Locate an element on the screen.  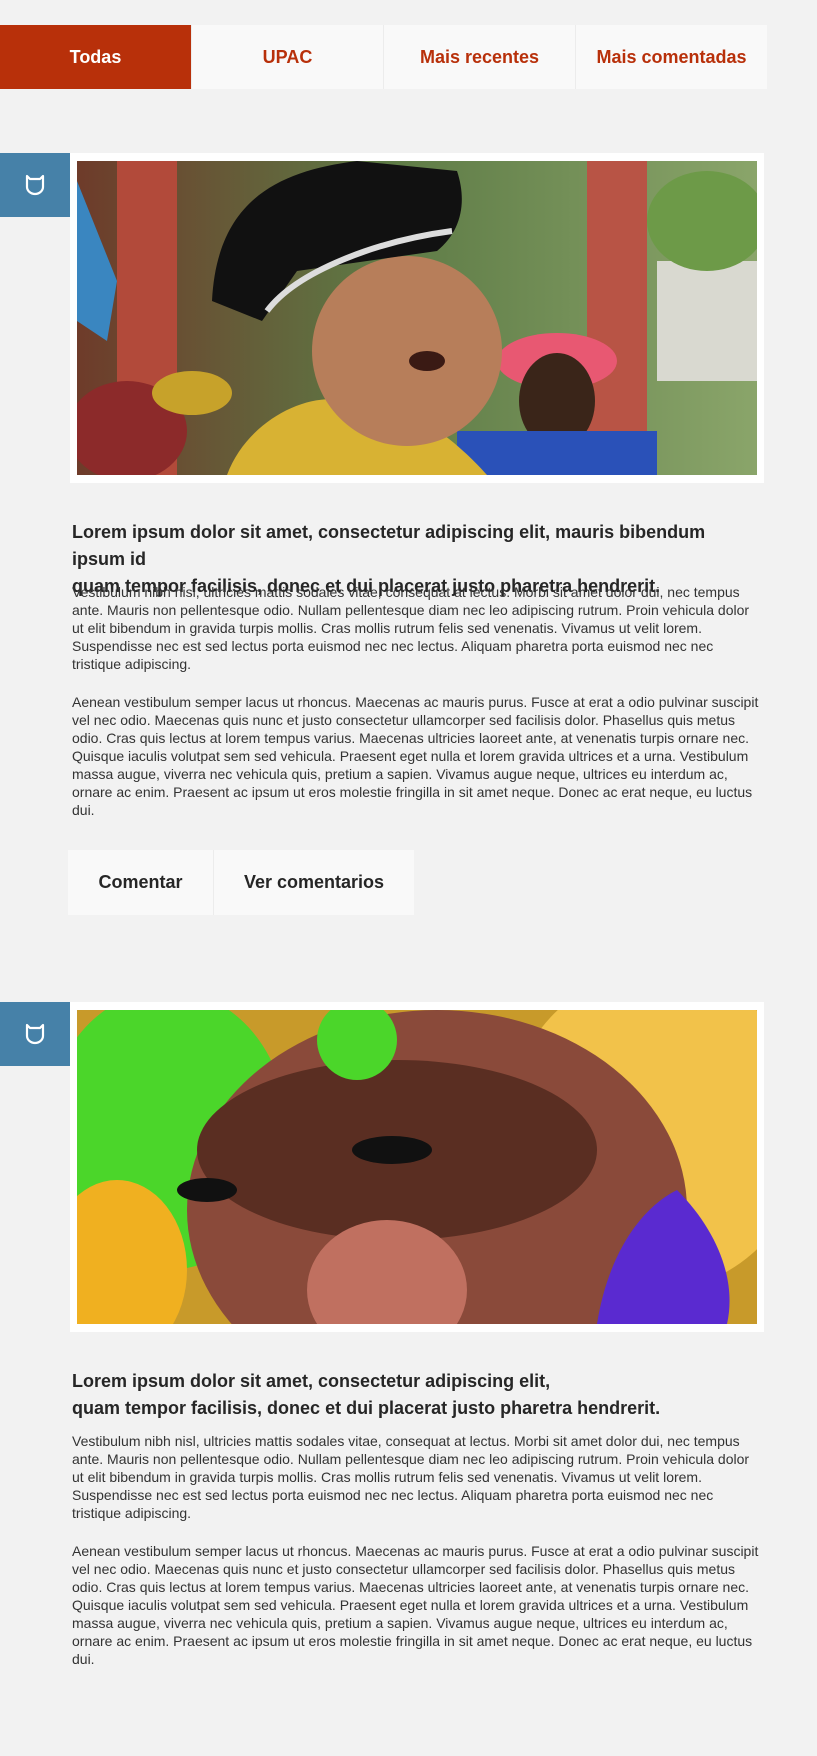
view-comments-button: Ver comentarios is located at coordinates (314, 882).